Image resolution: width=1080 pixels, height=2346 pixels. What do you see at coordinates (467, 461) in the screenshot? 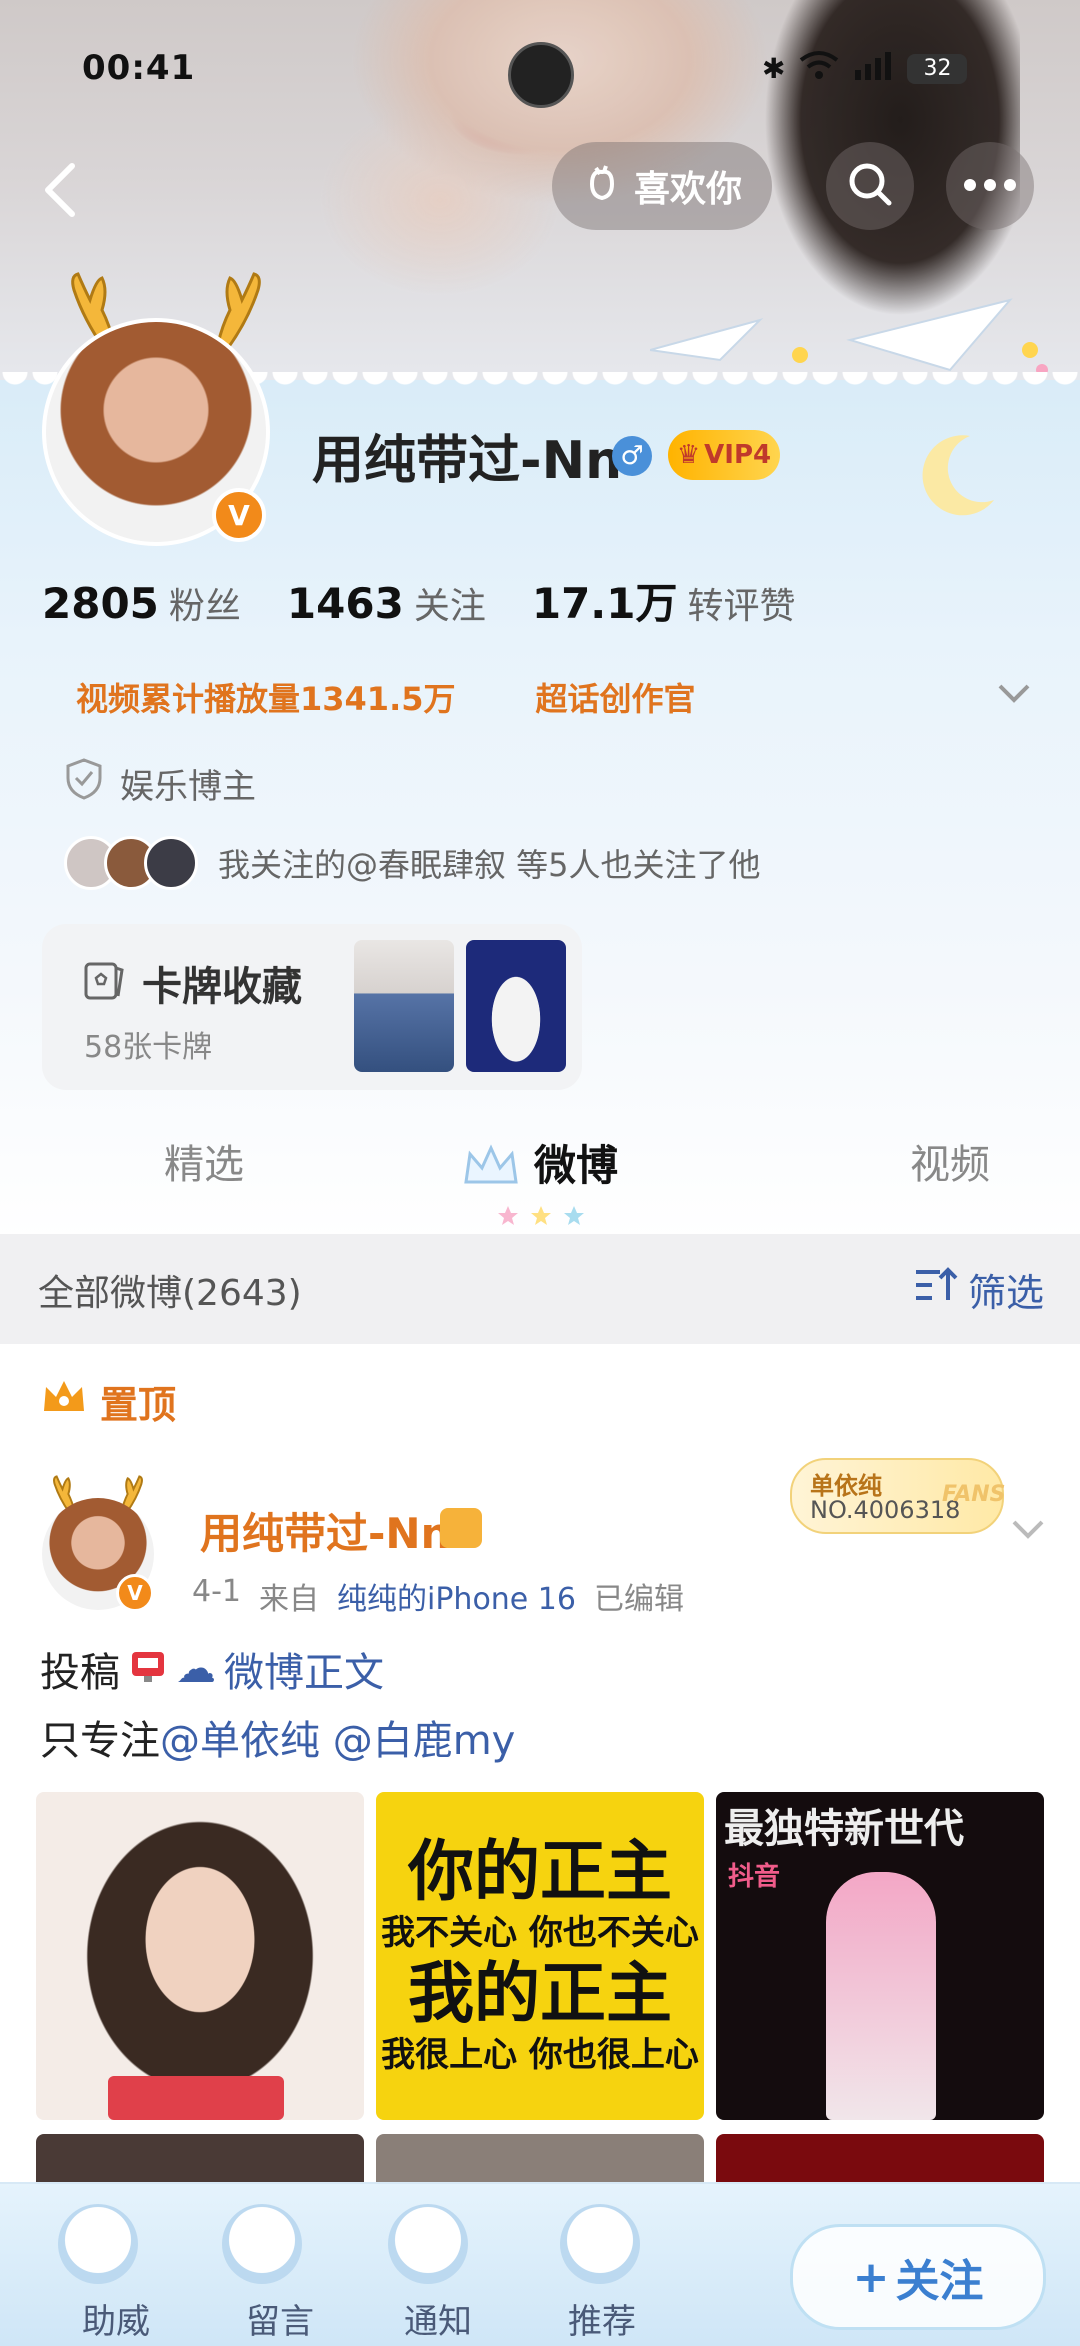
I see `profile-username: 用纯带过-Nn` at bounding box center [467, 461].